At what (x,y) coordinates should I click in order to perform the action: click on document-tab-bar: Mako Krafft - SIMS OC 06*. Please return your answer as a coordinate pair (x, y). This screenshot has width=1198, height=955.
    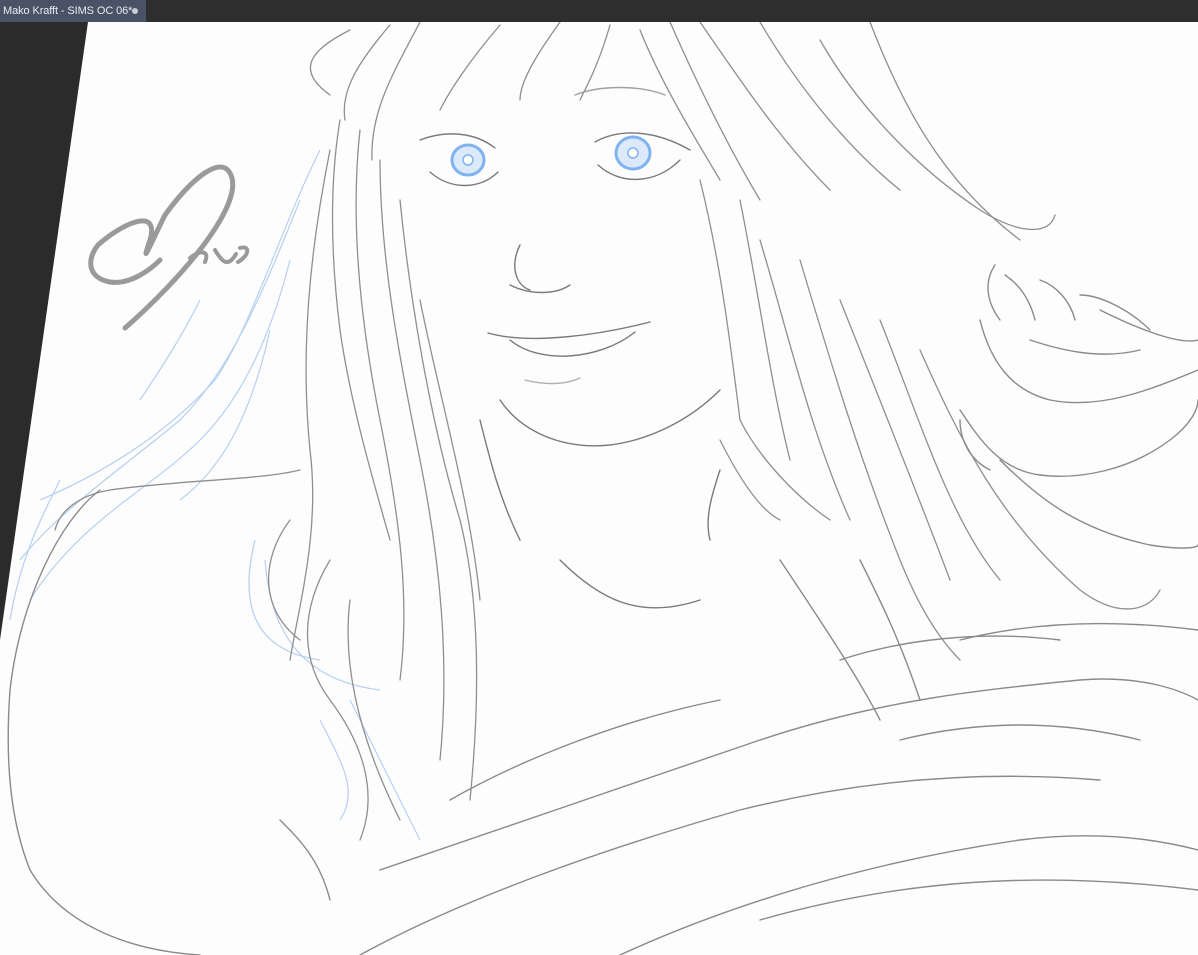
    Looking at the image, I should click on (599, 11).